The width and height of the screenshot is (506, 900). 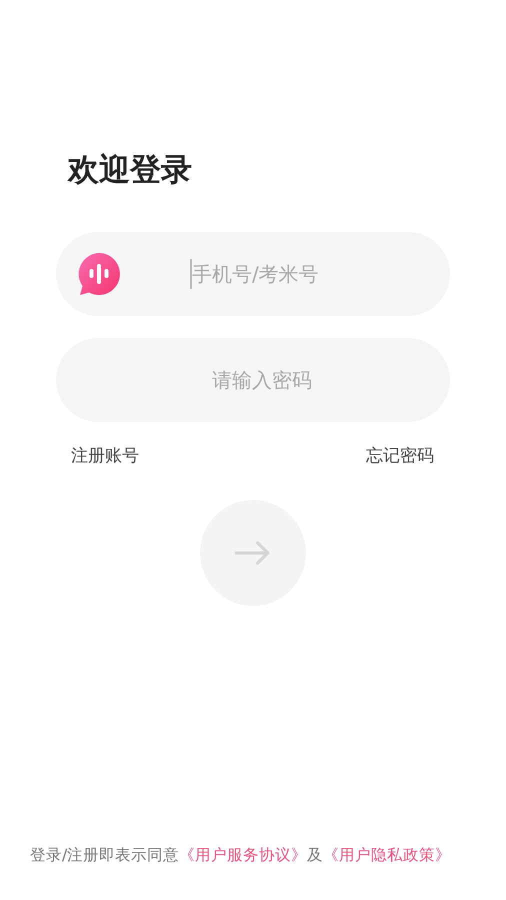 I want to click on chat-bubble-icon, so click(x=99, y=274).